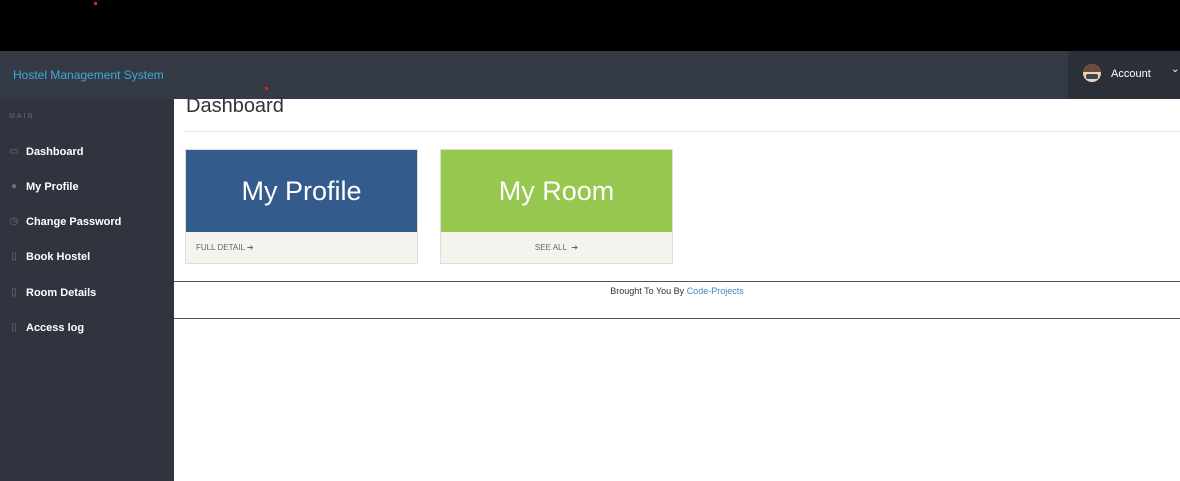  Describe the element at coordinates (590, 75) in the screenshot. I see `top-navbar: Hostel Management System Account ⌄` at that location.